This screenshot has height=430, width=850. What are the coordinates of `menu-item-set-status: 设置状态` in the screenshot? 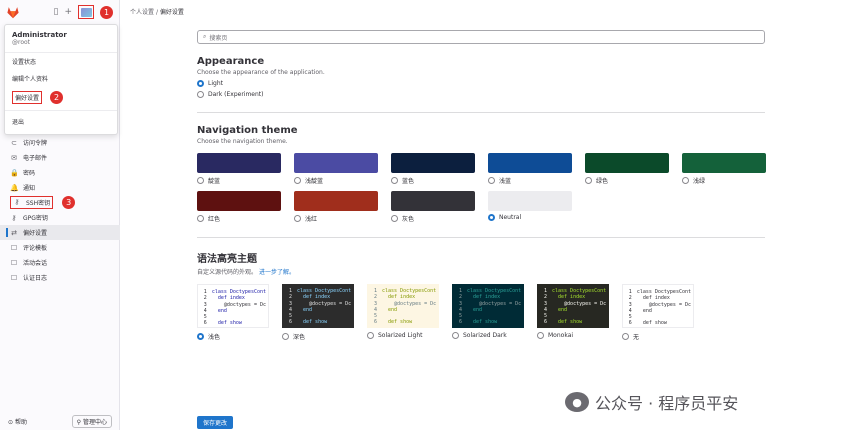 It's located at (61, 61).